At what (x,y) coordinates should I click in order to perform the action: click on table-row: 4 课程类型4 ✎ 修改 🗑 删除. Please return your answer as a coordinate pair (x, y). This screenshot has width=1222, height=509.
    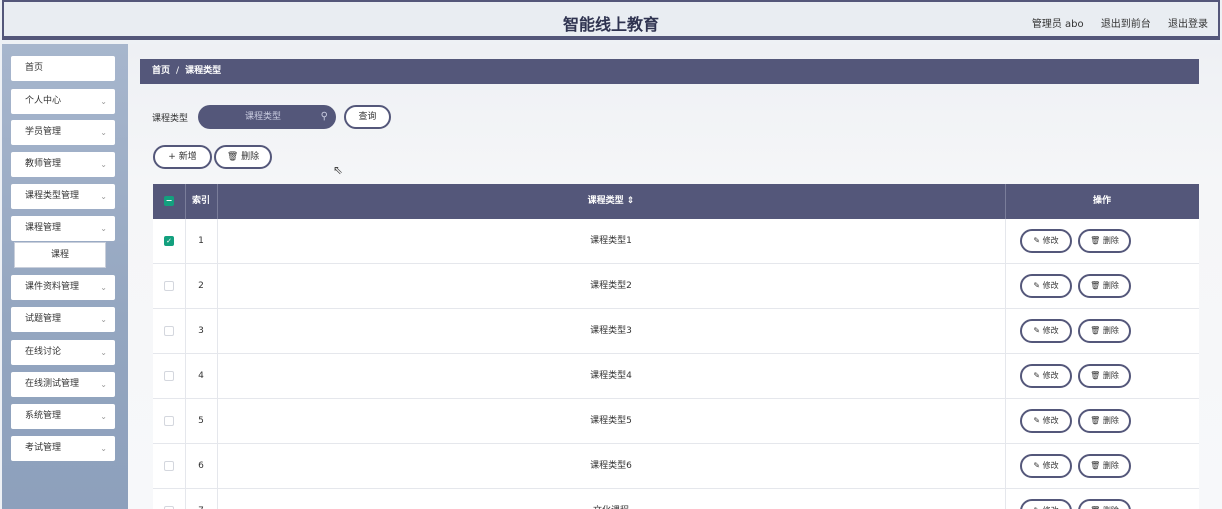
    Looking at the image, I should click on (676, 376).